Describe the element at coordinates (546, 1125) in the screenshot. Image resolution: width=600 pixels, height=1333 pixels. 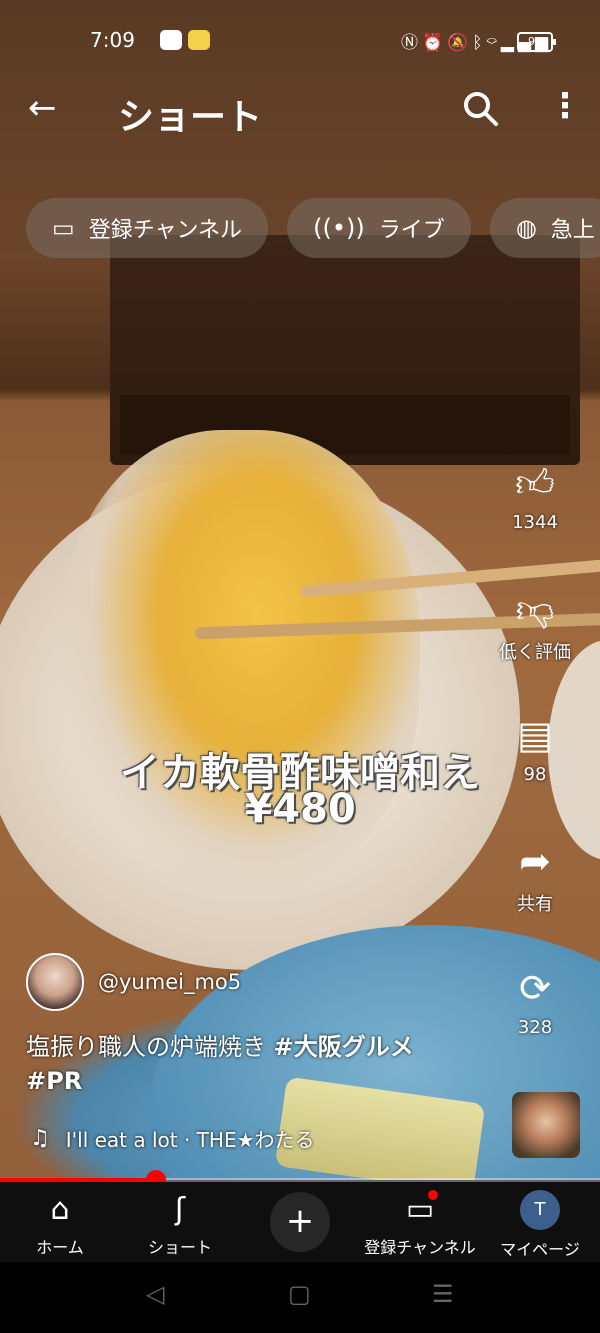
I see `sound-thumbnail` at that location.